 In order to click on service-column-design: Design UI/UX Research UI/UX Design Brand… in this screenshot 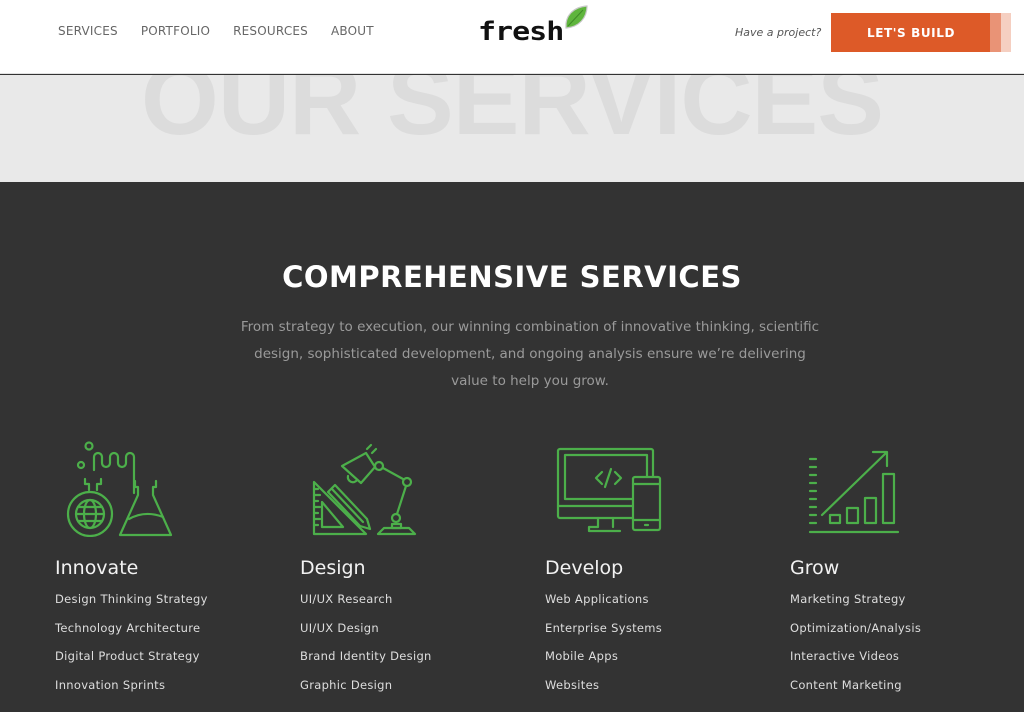, I will do `click(415, 571)`.